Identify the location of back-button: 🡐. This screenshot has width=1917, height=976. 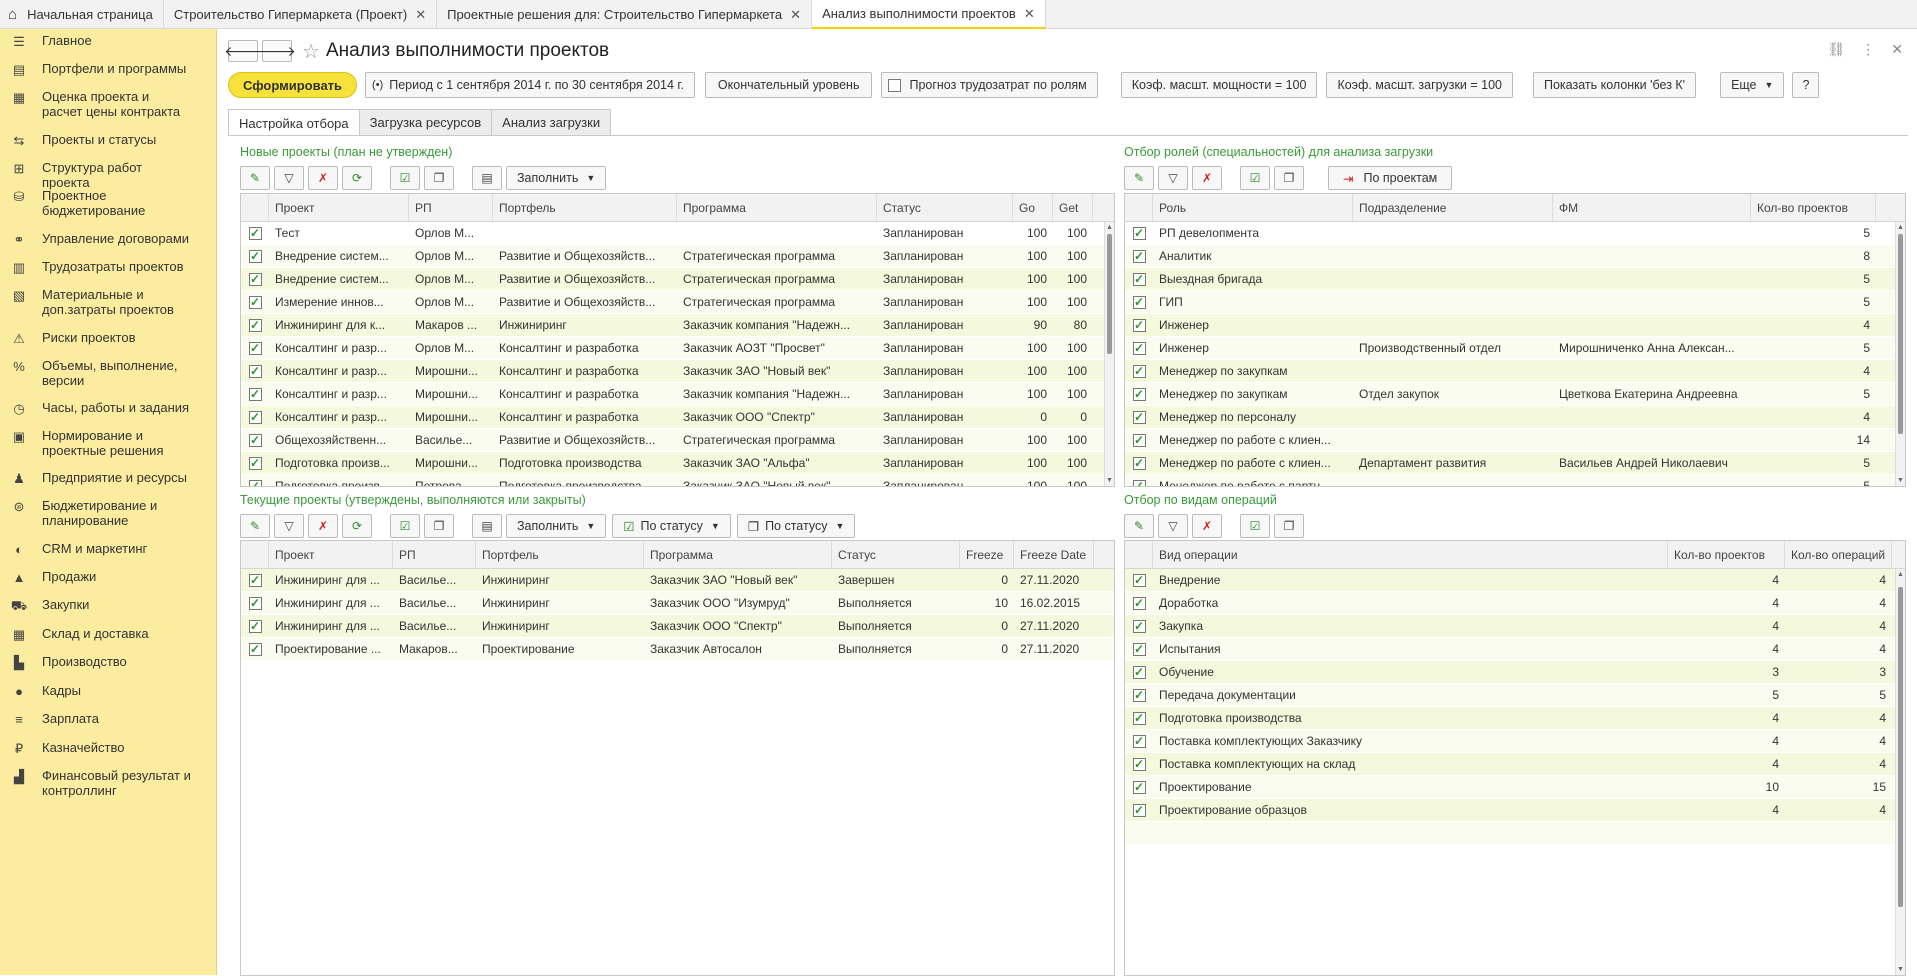
(243, 51).